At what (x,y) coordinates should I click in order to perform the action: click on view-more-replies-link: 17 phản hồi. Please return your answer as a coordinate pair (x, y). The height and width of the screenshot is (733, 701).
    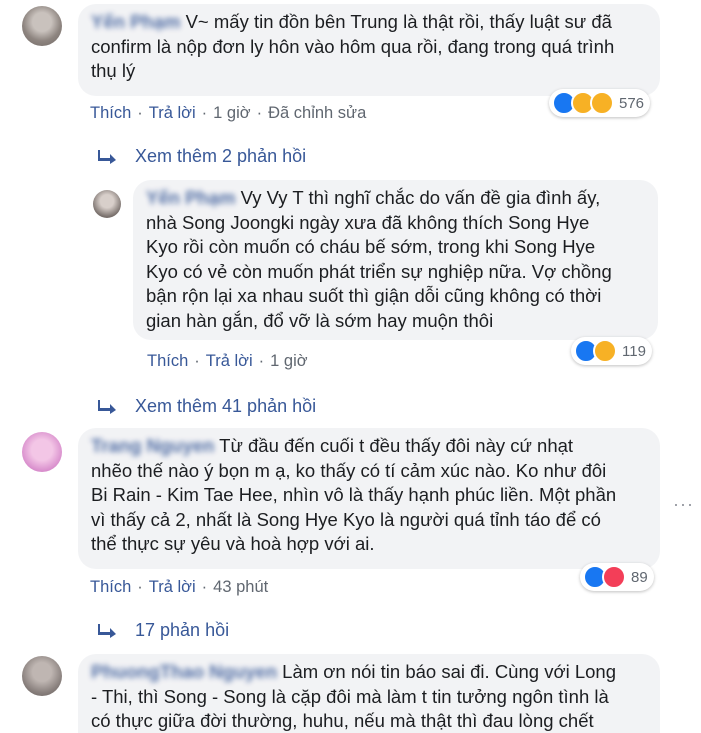
    Looking at the image, I should click on (163, 630).